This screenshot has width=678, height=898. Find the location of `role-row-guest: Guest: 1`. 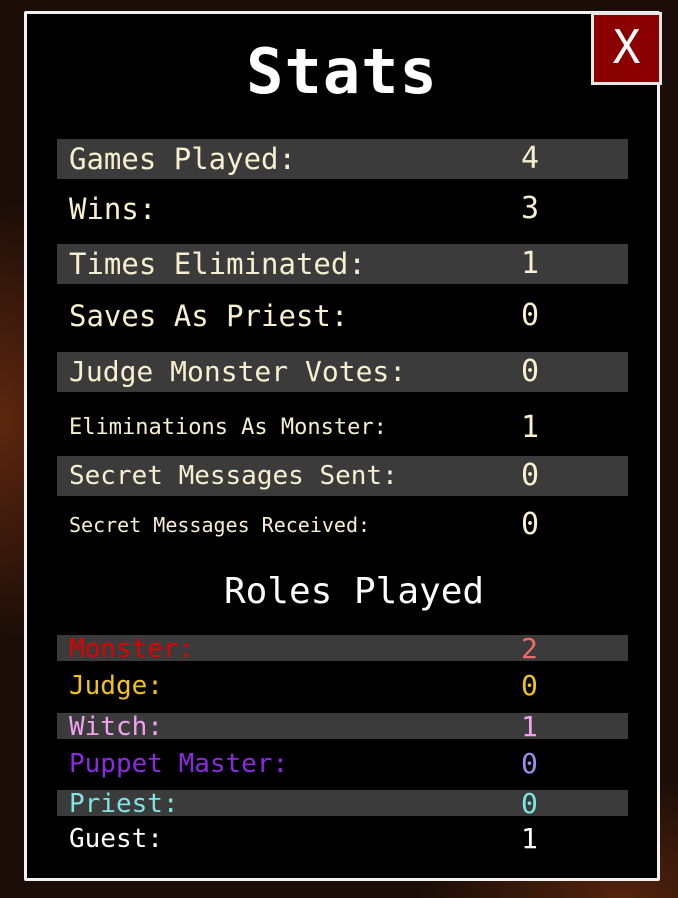

role-row-guest: Guest: 1 is located at coordinates (342, 838).